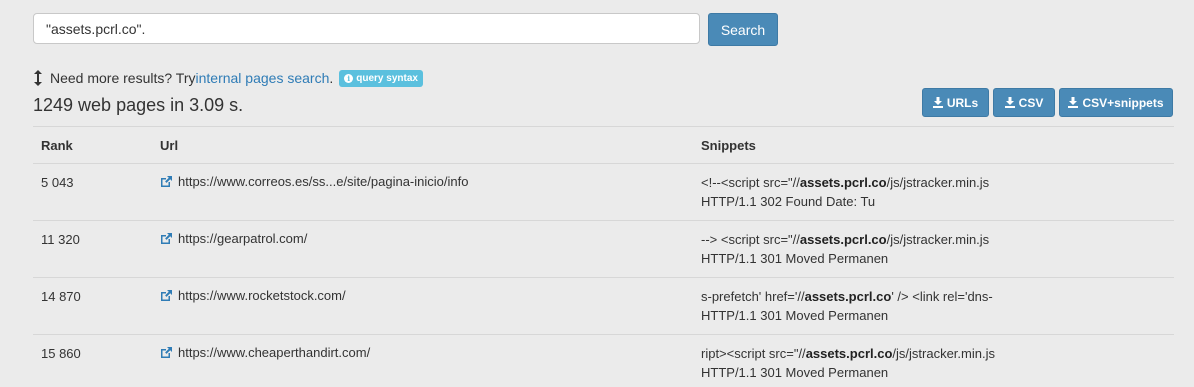 The width and height of the screenshot is (1194, 387). I want to click on row-url-link: https://www.rocketstock.com/, so click(262, 295).